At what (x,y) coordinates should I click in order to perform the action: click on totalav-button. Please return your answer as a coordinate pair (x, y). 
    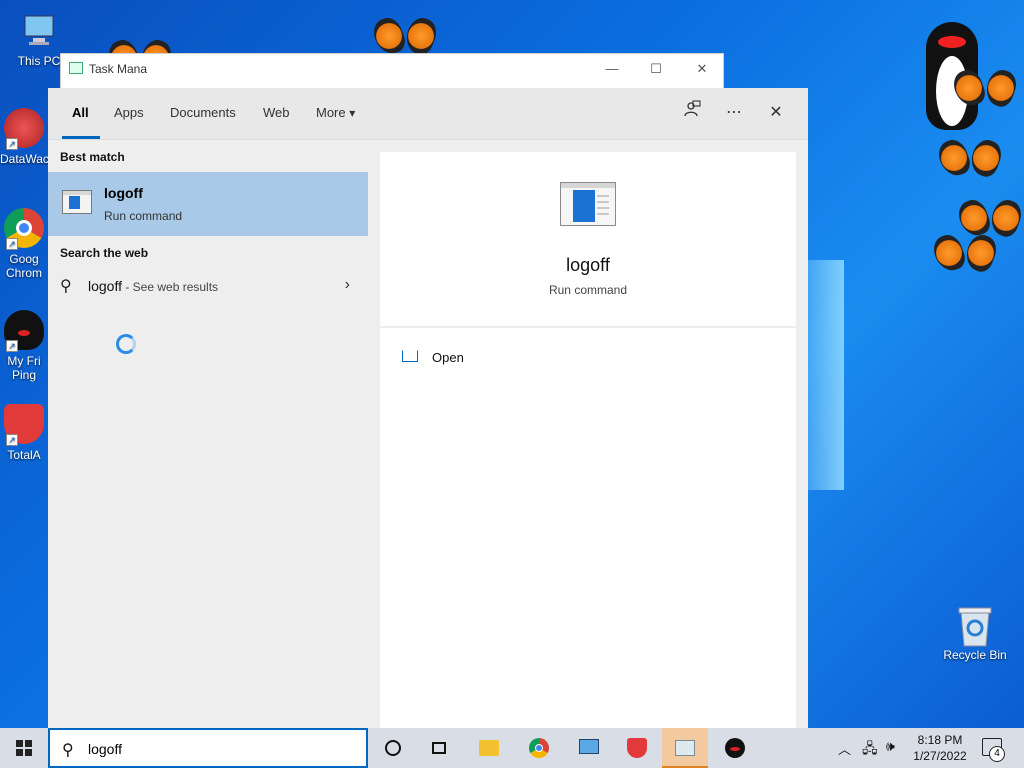
    Looking at the image, I should click on (637, 748).